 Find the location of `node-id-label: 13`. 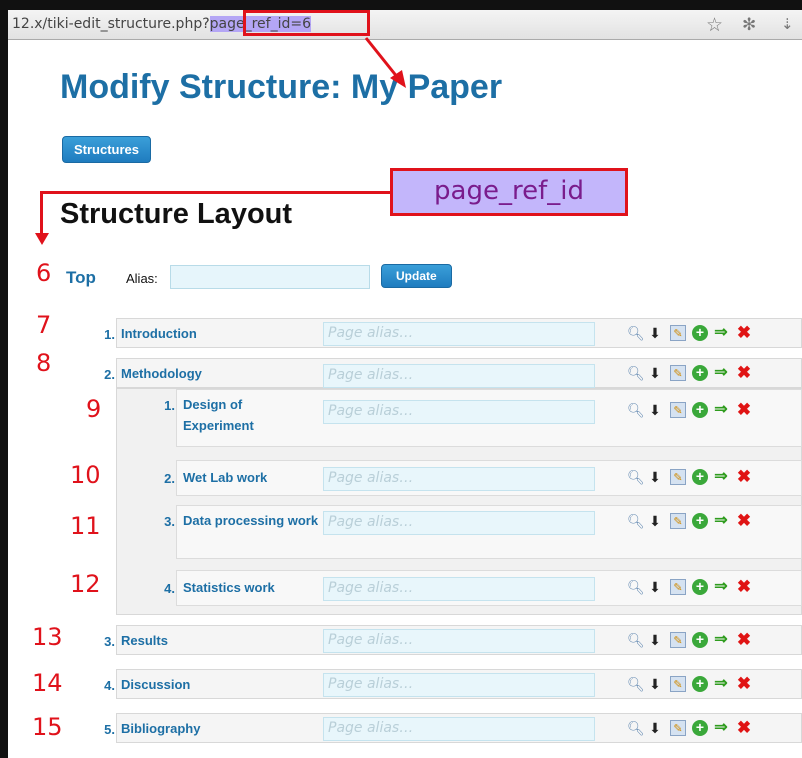

node-id-label: 13 is located at coordinates (47, 637).